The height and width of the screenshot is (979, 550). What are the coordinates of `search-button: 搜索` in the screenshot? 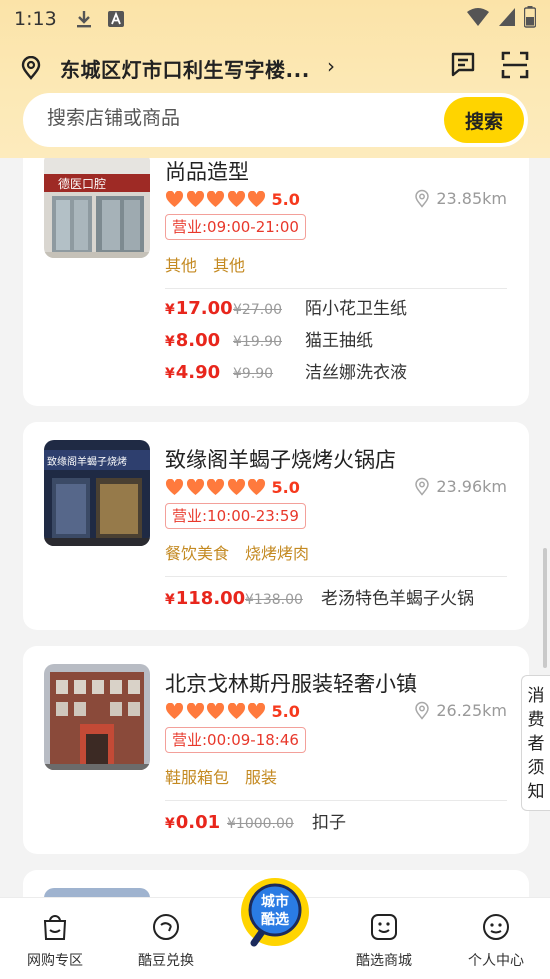 It's located at (484, 120).